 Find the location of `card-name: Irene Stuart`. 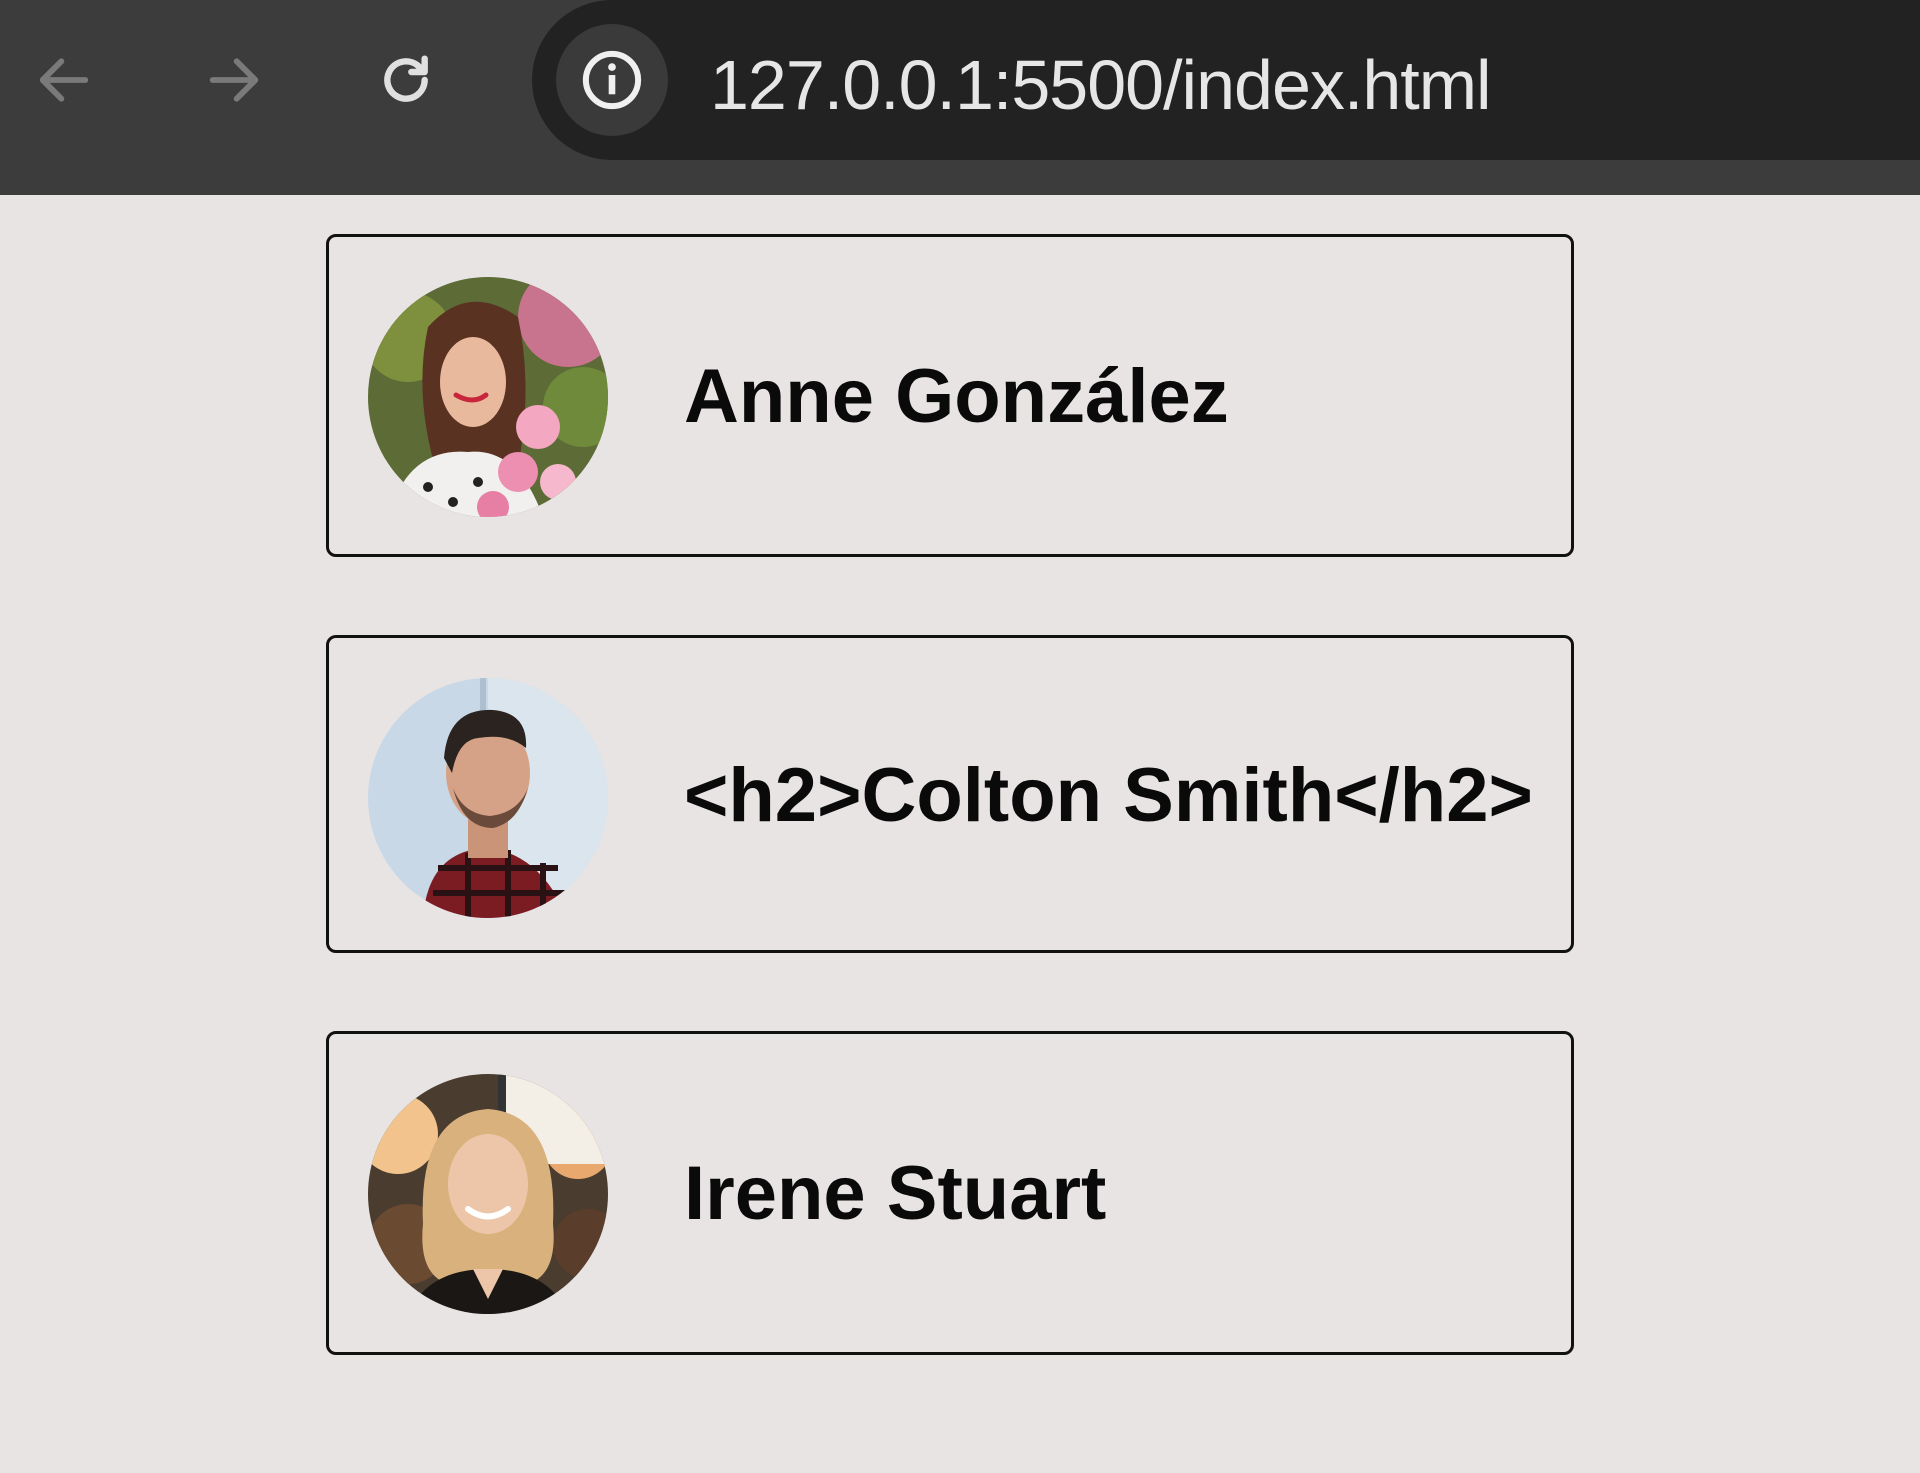

card-name: Irene Stuart is located at coordinates (895, 1193).